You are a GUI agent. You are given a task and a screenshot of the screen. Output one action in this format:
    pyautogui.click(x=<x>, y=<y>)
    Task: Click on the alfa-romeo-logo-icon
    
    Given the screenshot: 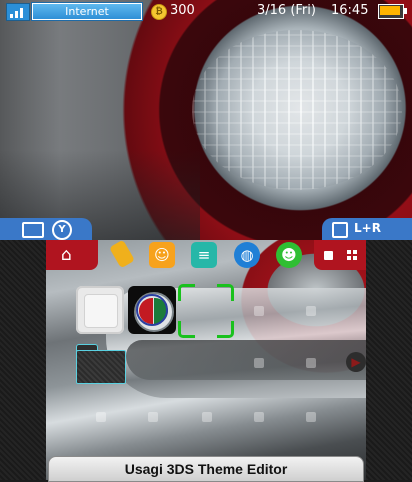 What is the action you would take?
    pyautogui.click(x=154, y=312)
    